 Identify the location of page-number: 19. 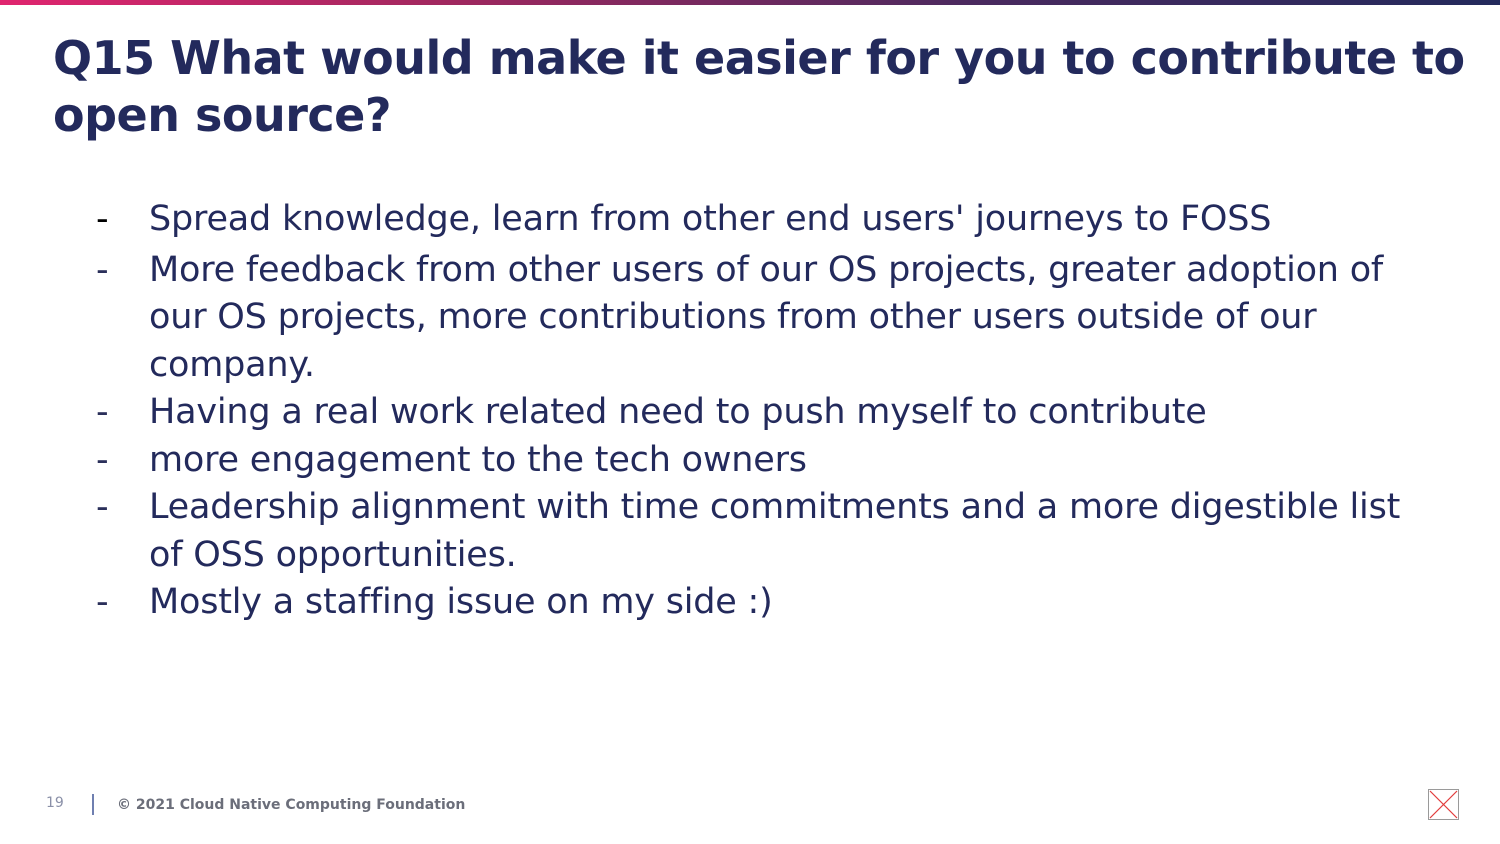
(55, 803).